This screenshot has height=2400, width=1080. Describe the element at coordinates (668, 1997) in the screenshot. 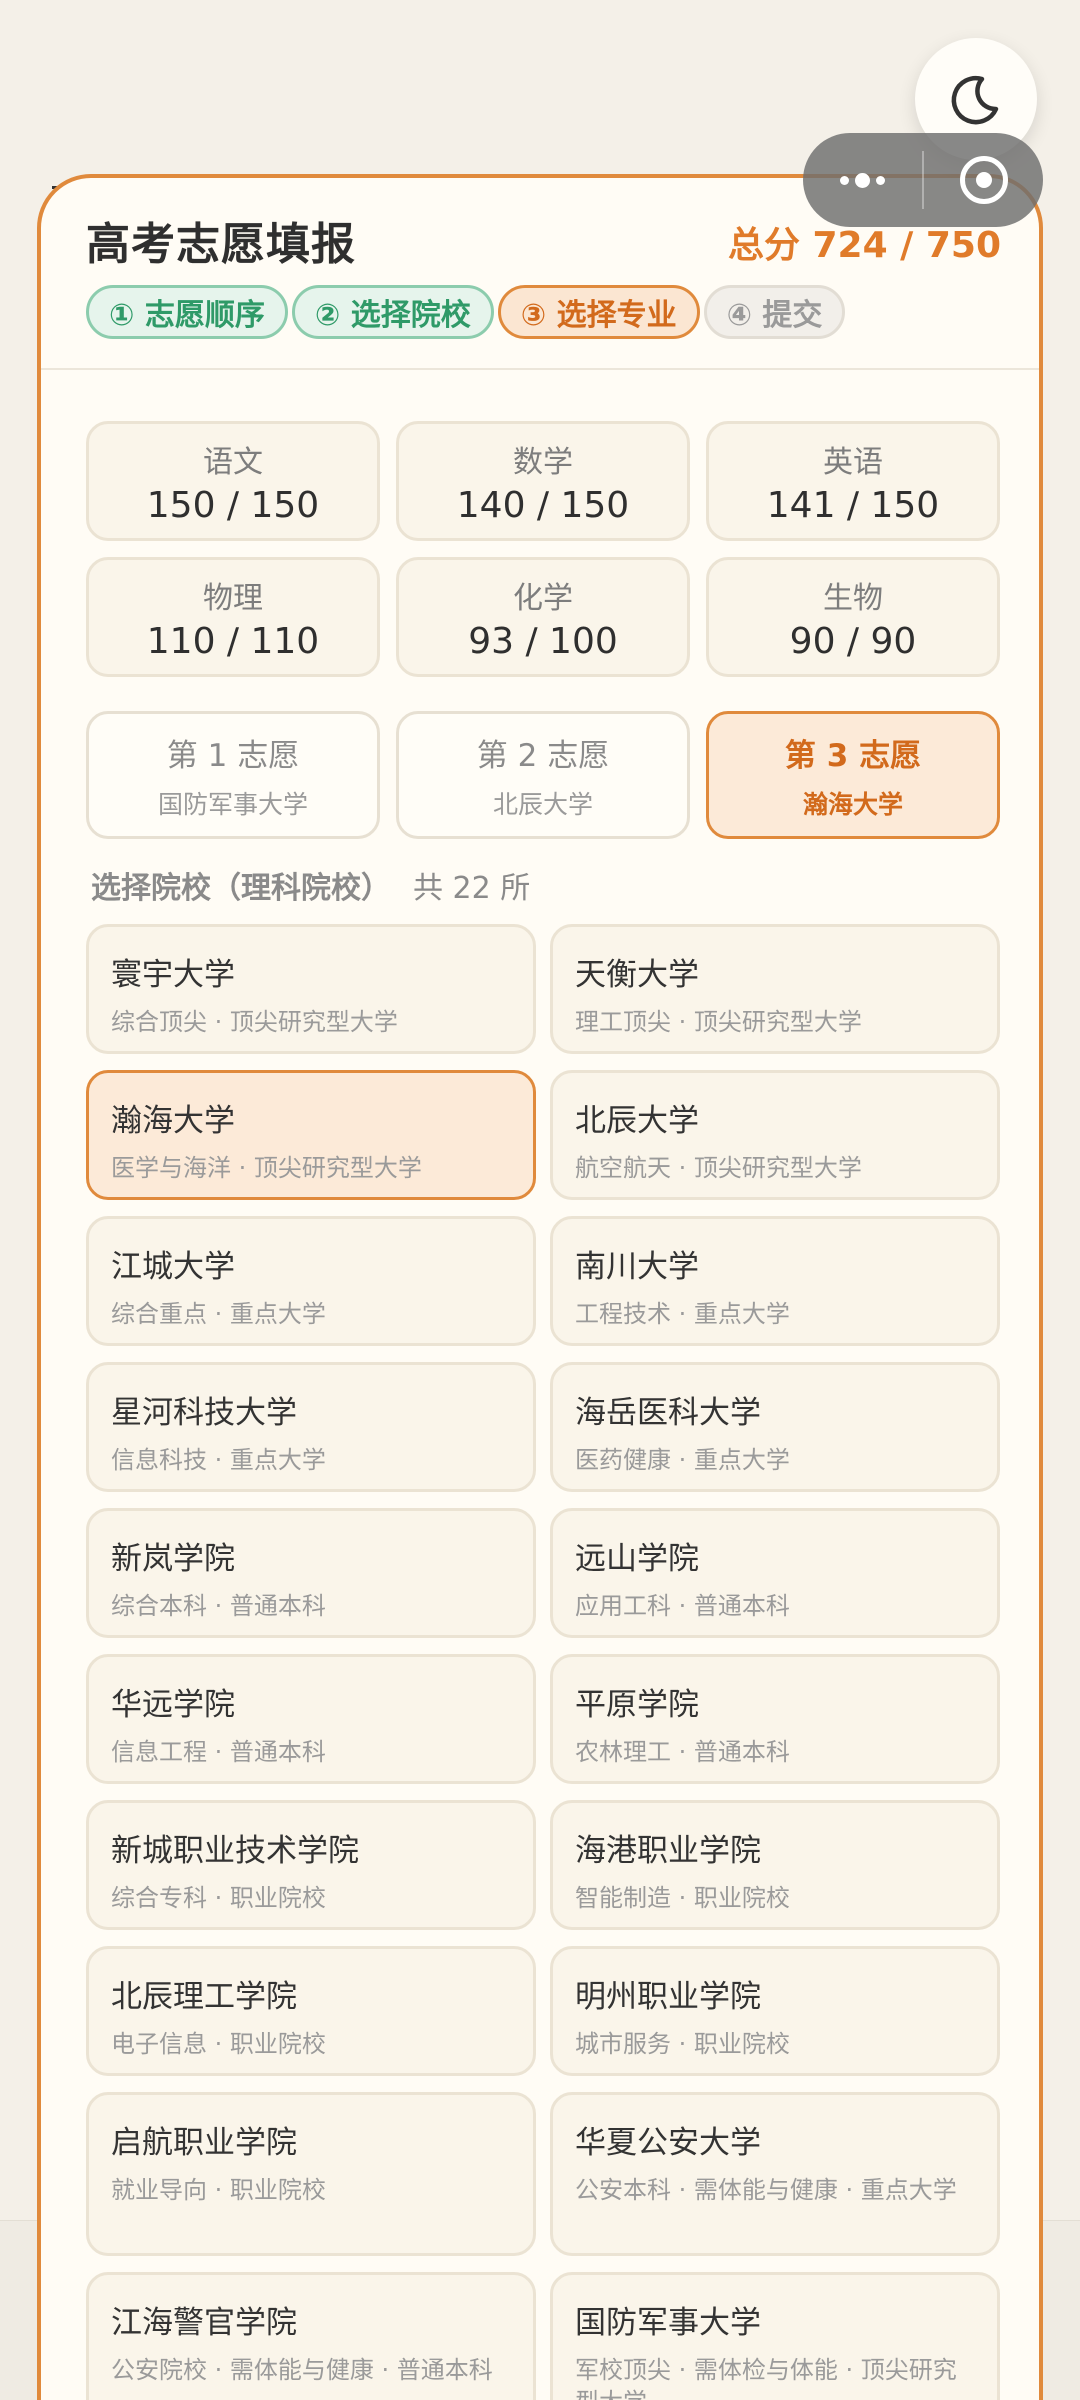

I see `school-name: 明州职业学院` at that location.